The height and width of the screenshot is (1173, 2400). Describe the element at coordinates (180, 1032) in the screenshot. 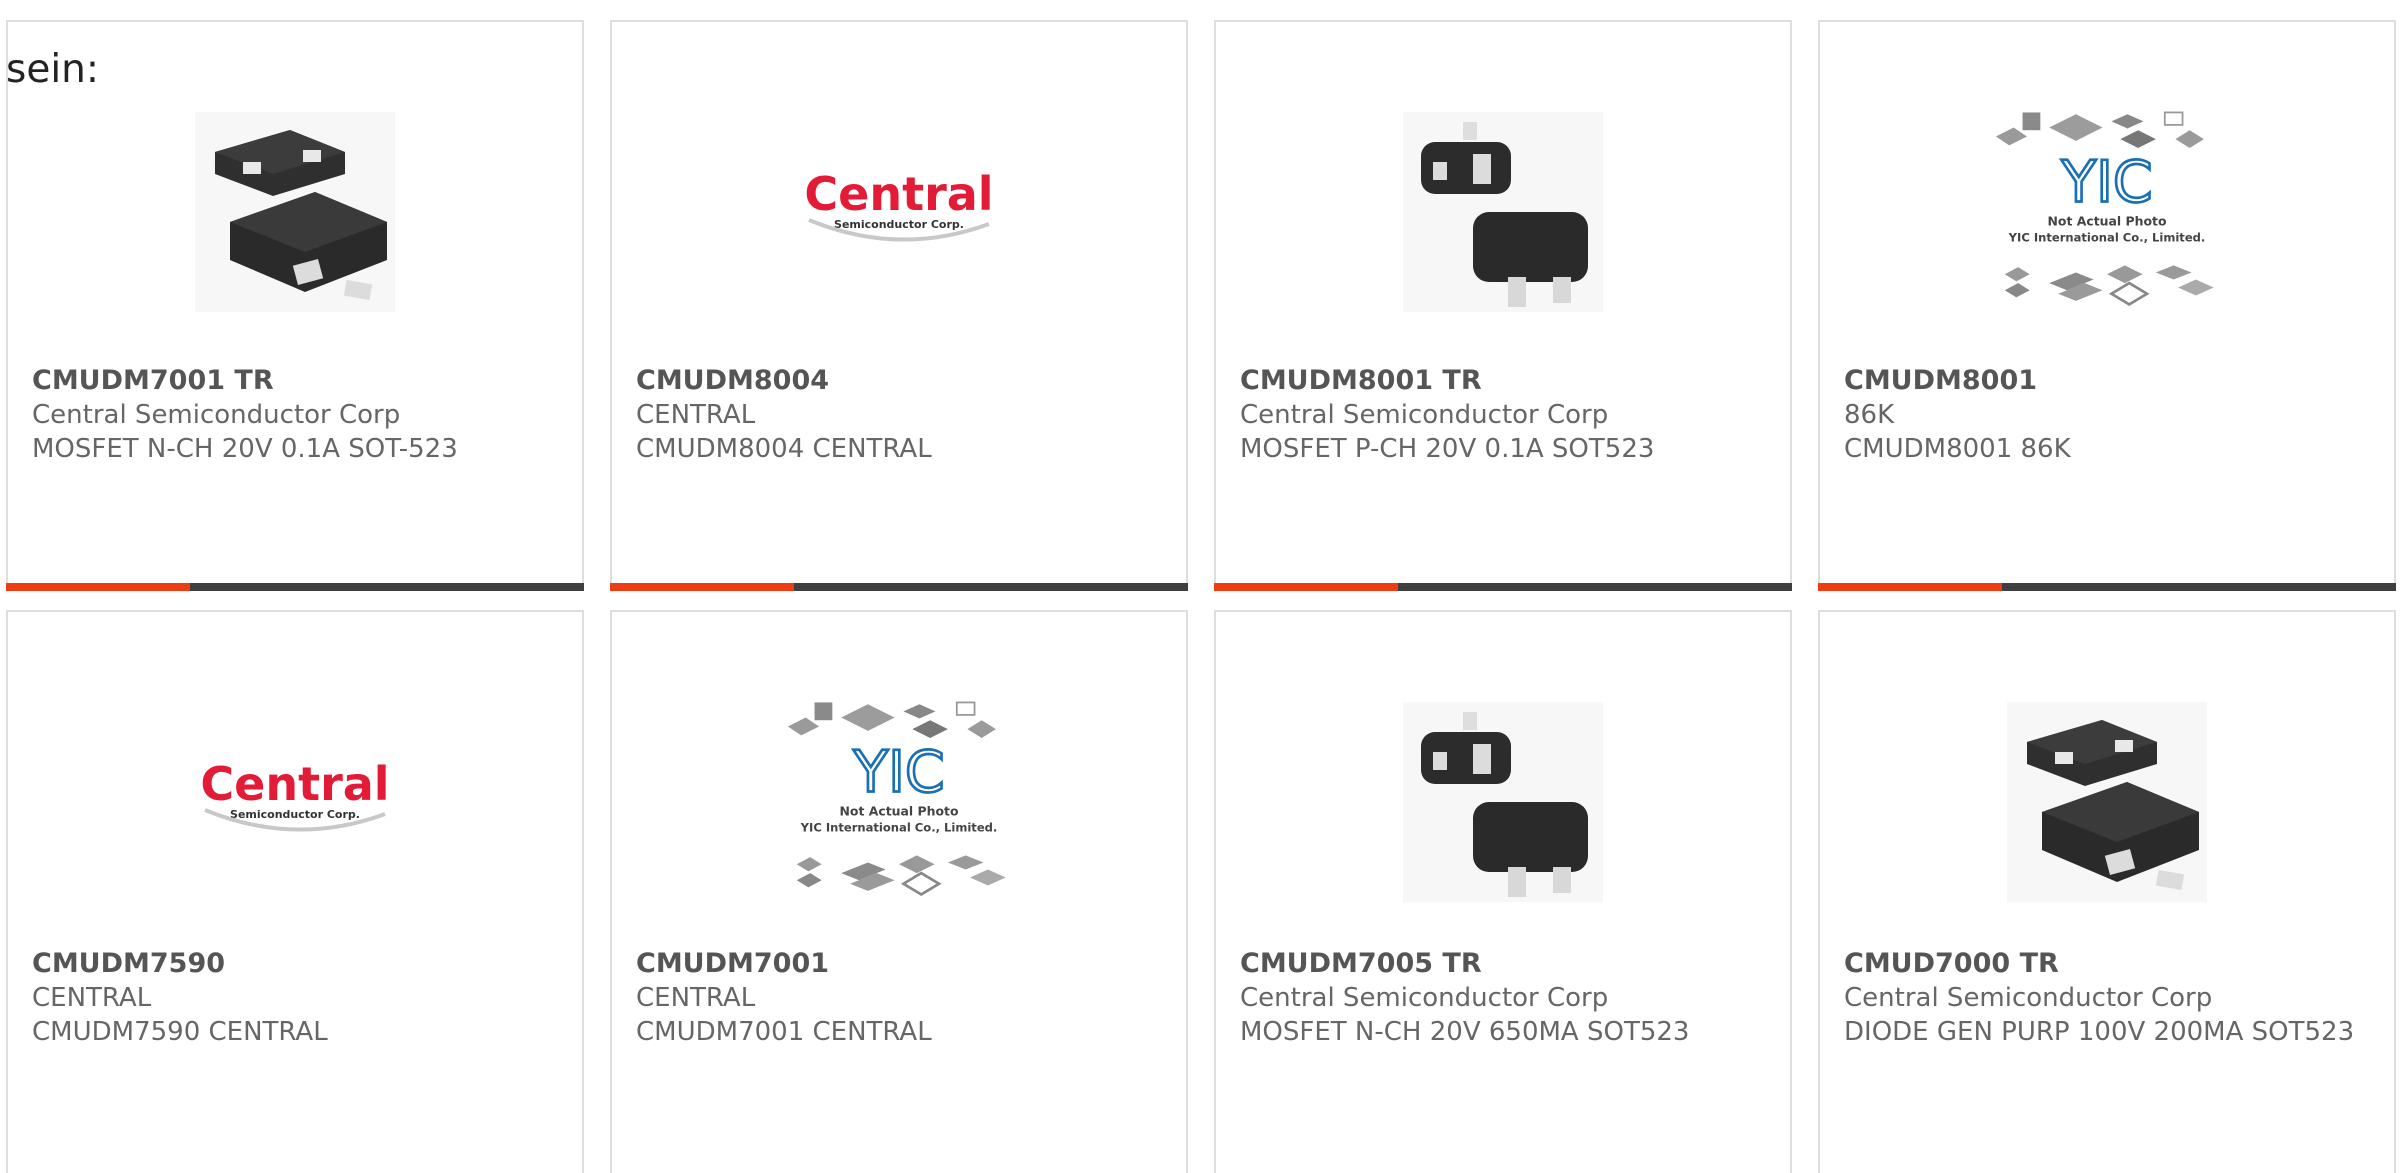

I see `description: CMUDM7590 CENTRAL` at that location.